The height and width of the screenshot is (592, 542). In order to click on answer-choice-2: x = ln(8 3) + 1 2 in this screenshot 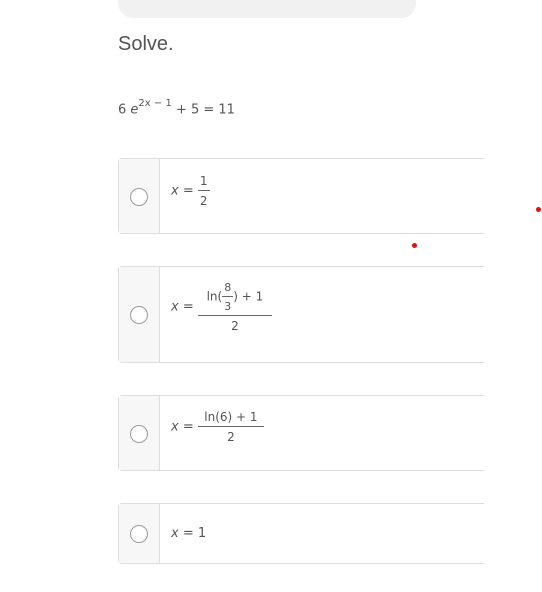, I will do `click(301, 314)`.